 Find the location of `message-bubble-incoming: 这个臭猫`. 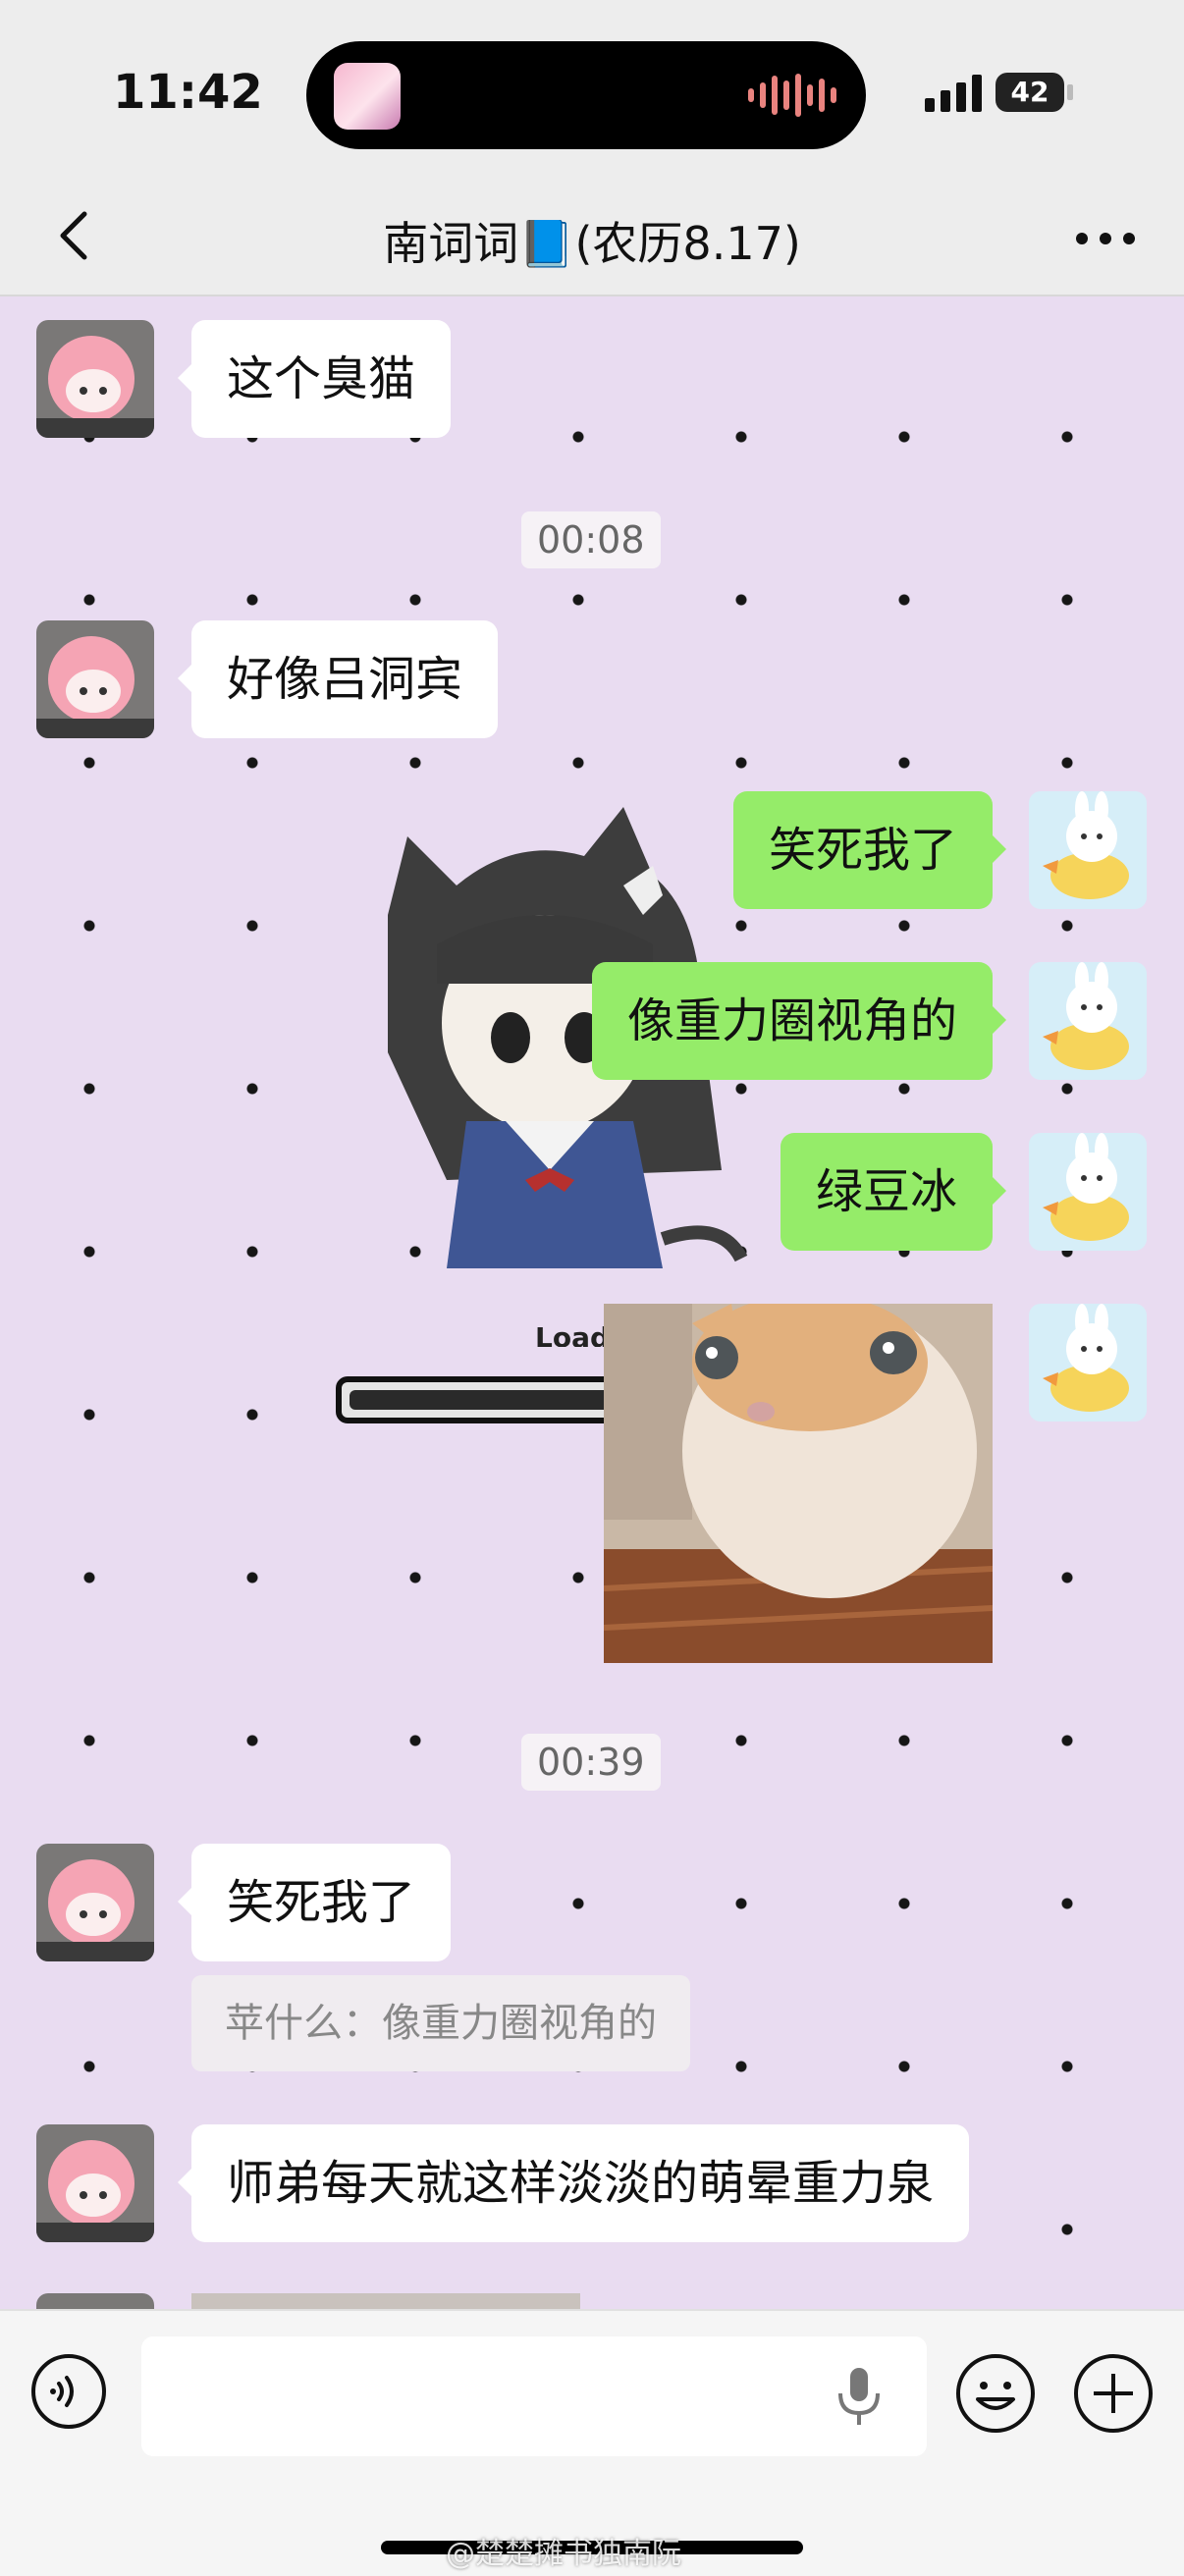

message-bubble-incoming: 这个臭猫 is located at coordinates (314, 379).